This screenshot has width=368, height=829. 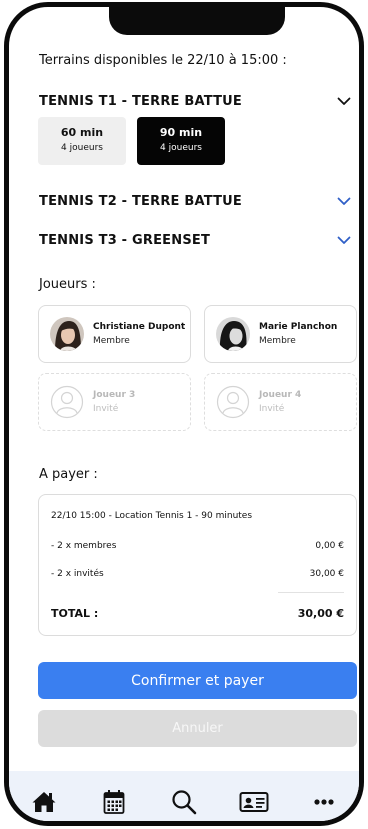 I want to click on court-name: TENNIS T3 - GREENSET, so click(x=125, y=240).